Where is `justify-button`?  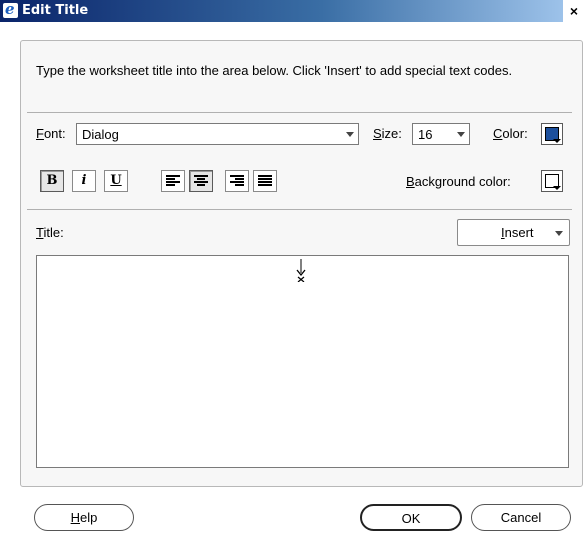
justify-button is located at coordinates (265, 181).